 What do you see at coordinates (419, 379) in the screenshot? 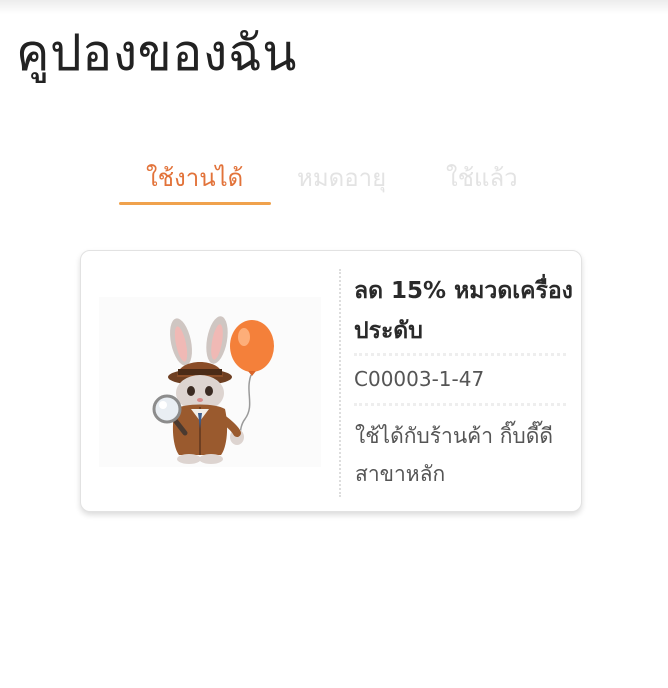
I see `coupon-code: C00003-1-47` at bounding box center [419, 379].